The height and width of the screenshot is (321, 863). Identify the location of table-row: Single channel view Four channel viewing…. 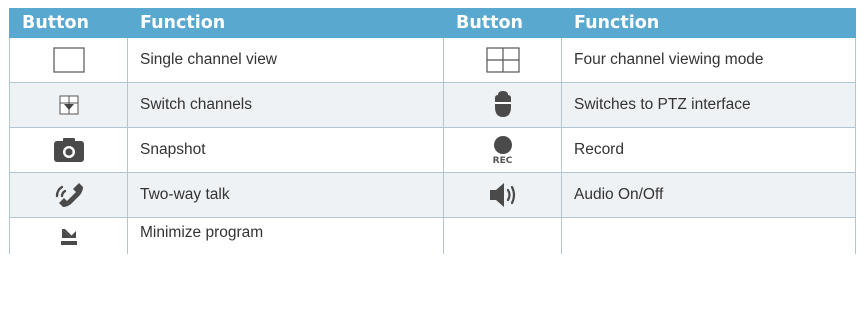
(432, 60).